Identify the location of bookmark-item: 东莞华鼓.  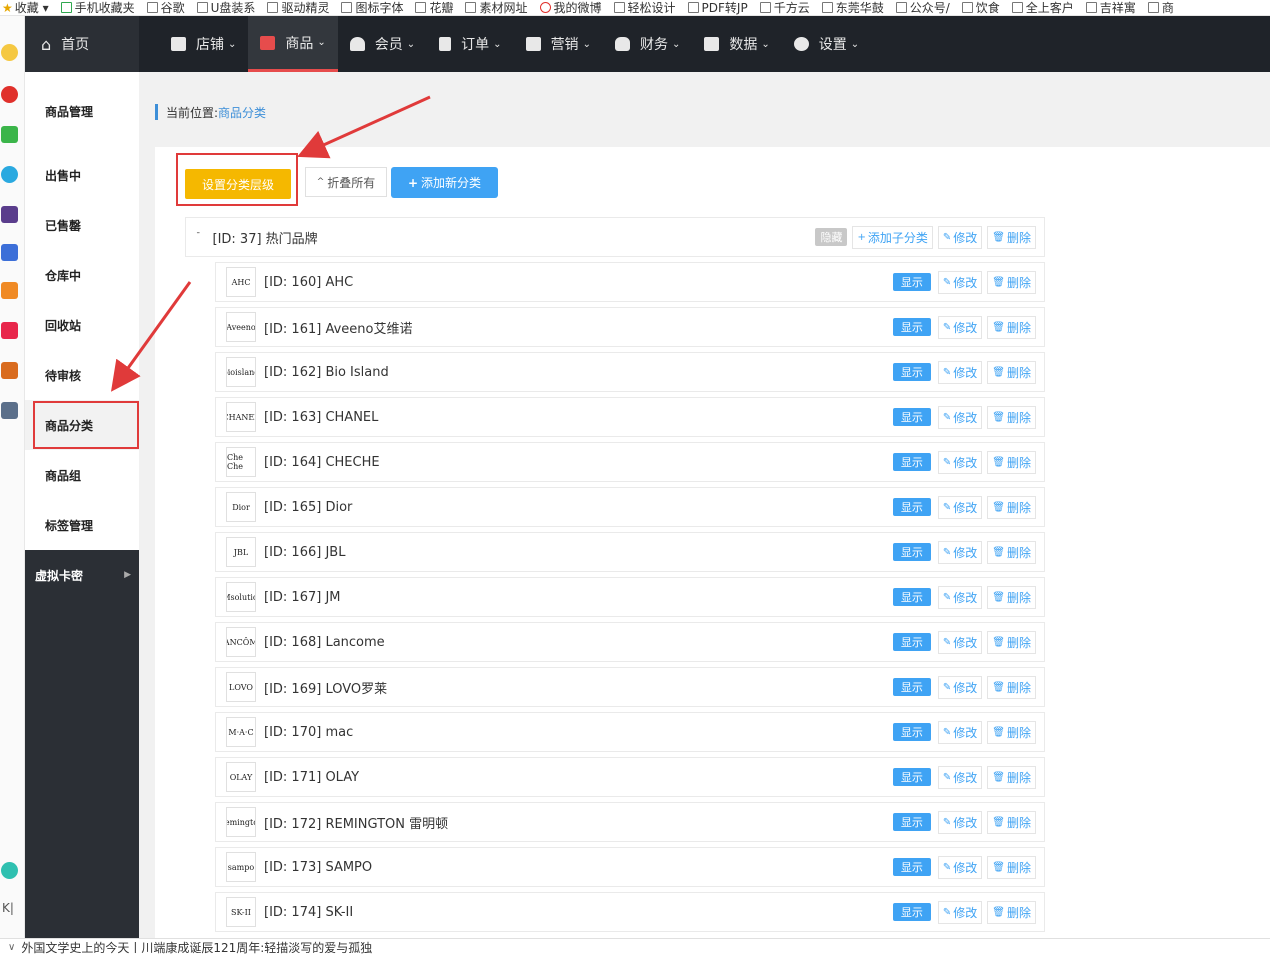
(852, 7).